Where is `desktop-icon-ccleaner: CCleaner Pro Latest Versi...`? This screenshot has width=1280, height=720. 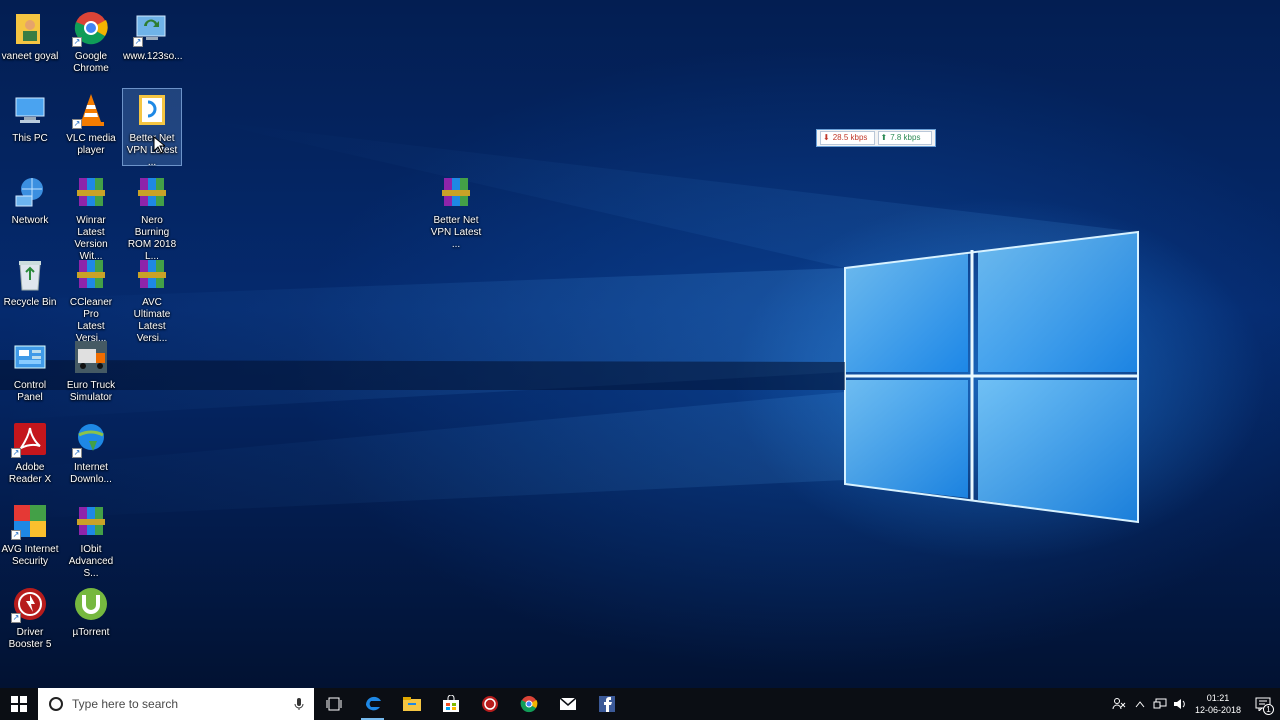
desktop-icon-ccleaner: CCleaner Pro Latest Versi... is located at coordinates (91, 298).